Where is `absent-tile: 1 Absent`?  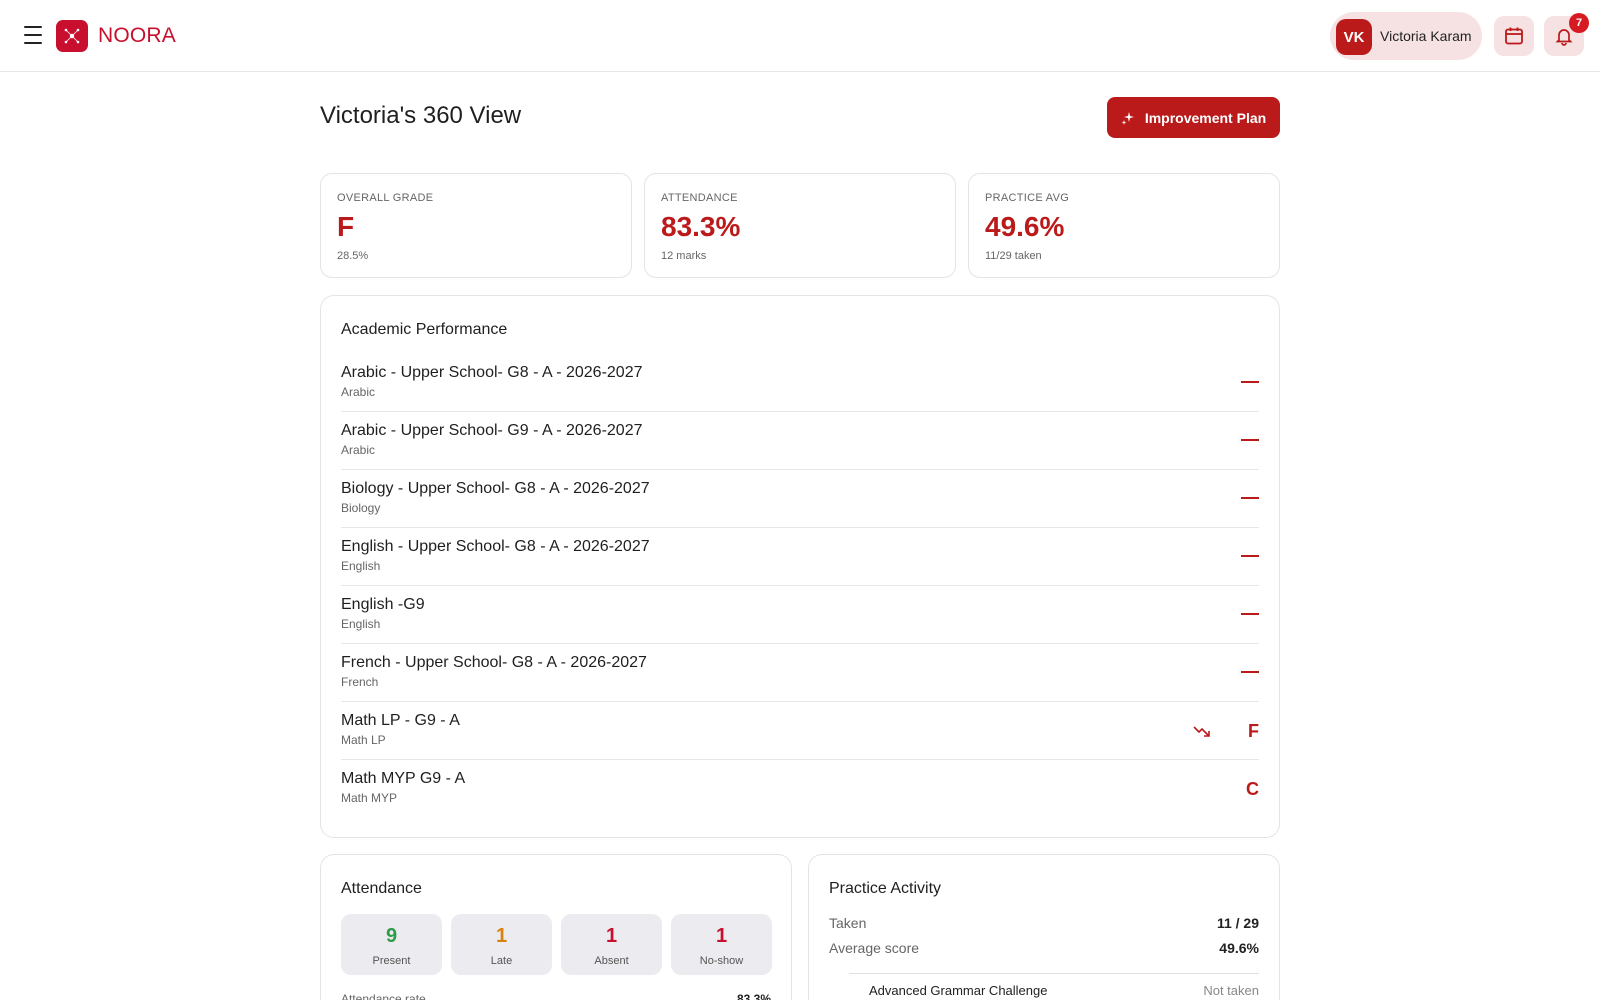 absent-tile: 1 Absent is located at coordinates (611, 944).